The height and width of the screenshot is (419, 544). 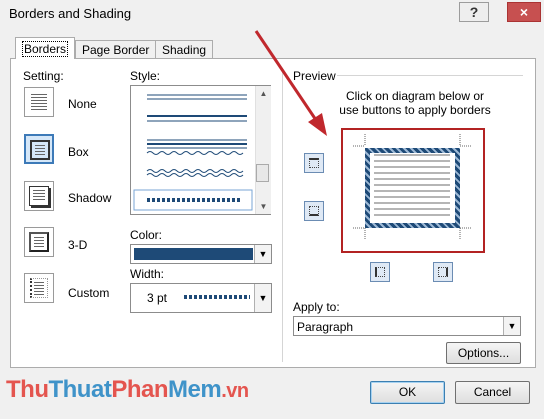 What do you see at coordinates (412, 187) in the screenshot?
I see `preview-text-lines` at bounding box center [412, 187].